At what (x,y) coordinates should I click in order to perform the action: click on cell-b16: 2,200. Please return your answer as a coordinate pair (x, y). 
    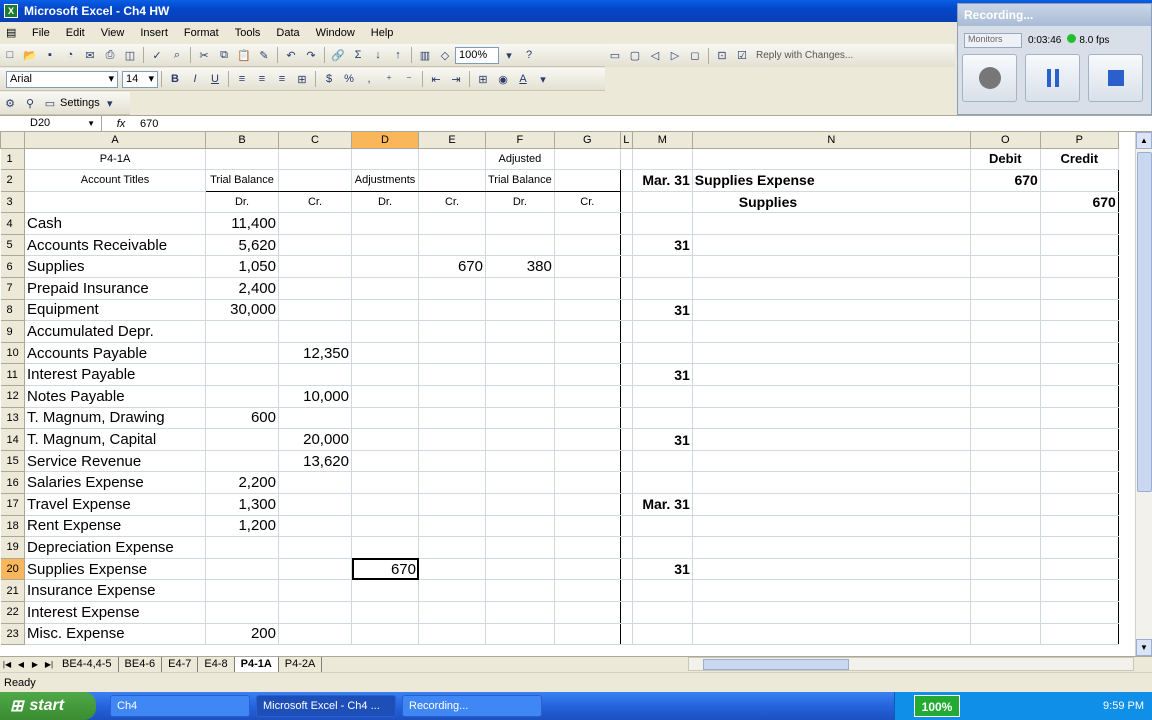
    Looking at the image, I should click on (242, 482).